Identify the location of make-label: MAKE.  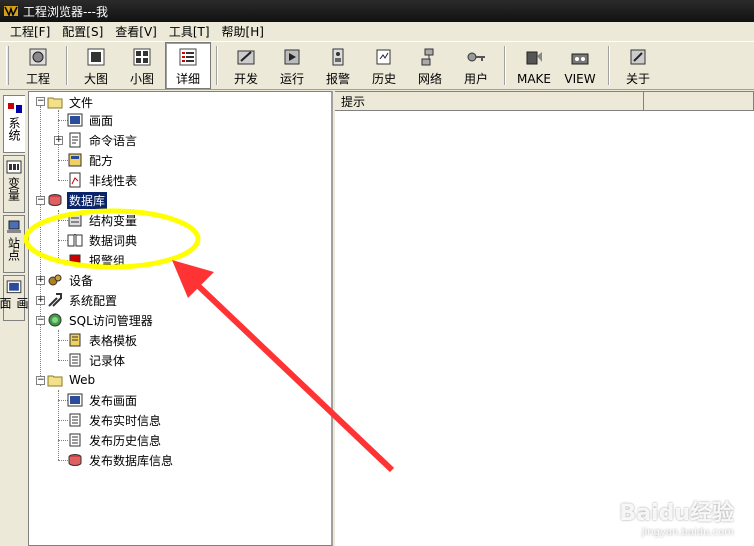
(533, 78).